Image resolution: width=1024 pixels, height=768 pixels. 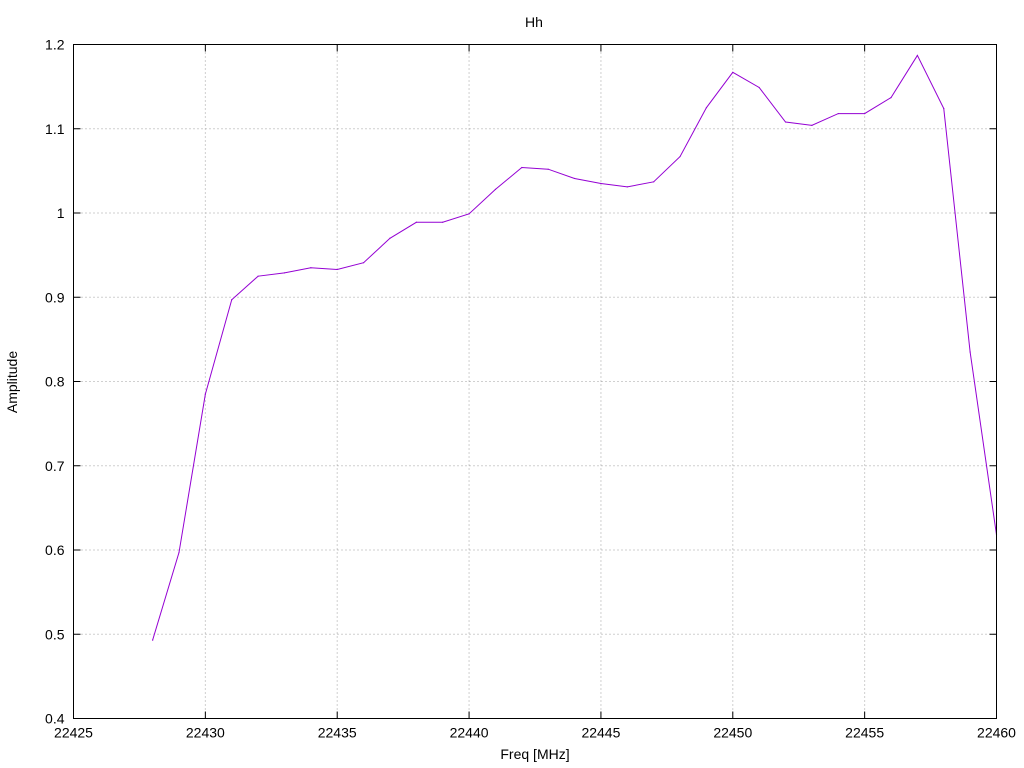 What do you see at coordinates (55, 45) in the screenshot?
I see `y-tick-label: 1.2` at bounding box center [55, 45].